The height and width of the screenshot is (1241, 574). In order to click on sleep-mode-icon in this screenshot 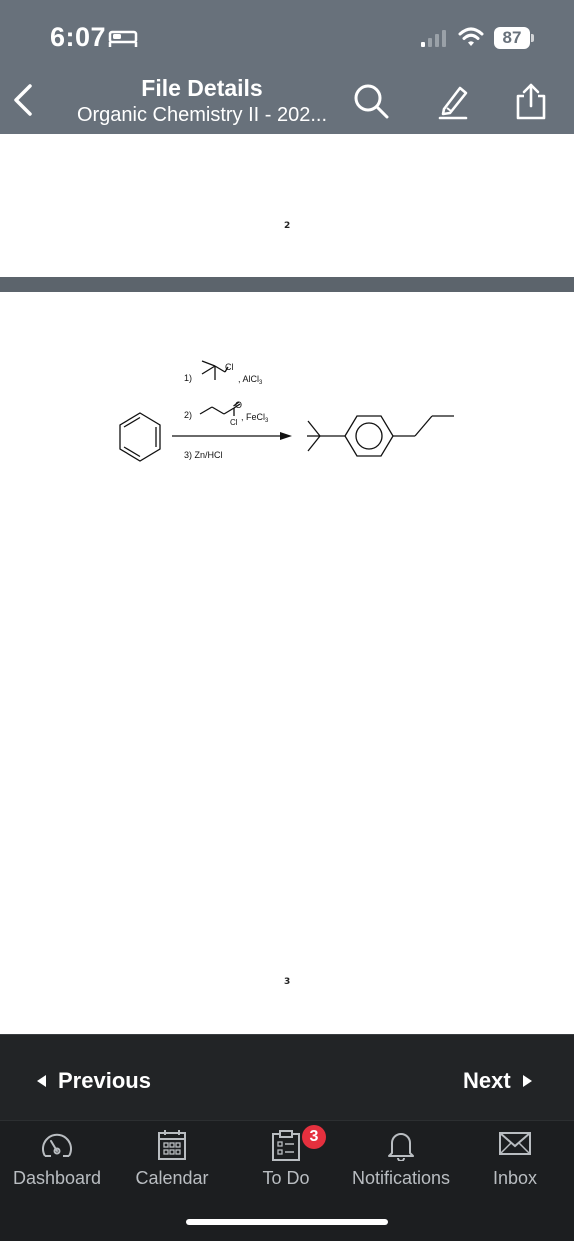, I will do `click(123, 38)`.